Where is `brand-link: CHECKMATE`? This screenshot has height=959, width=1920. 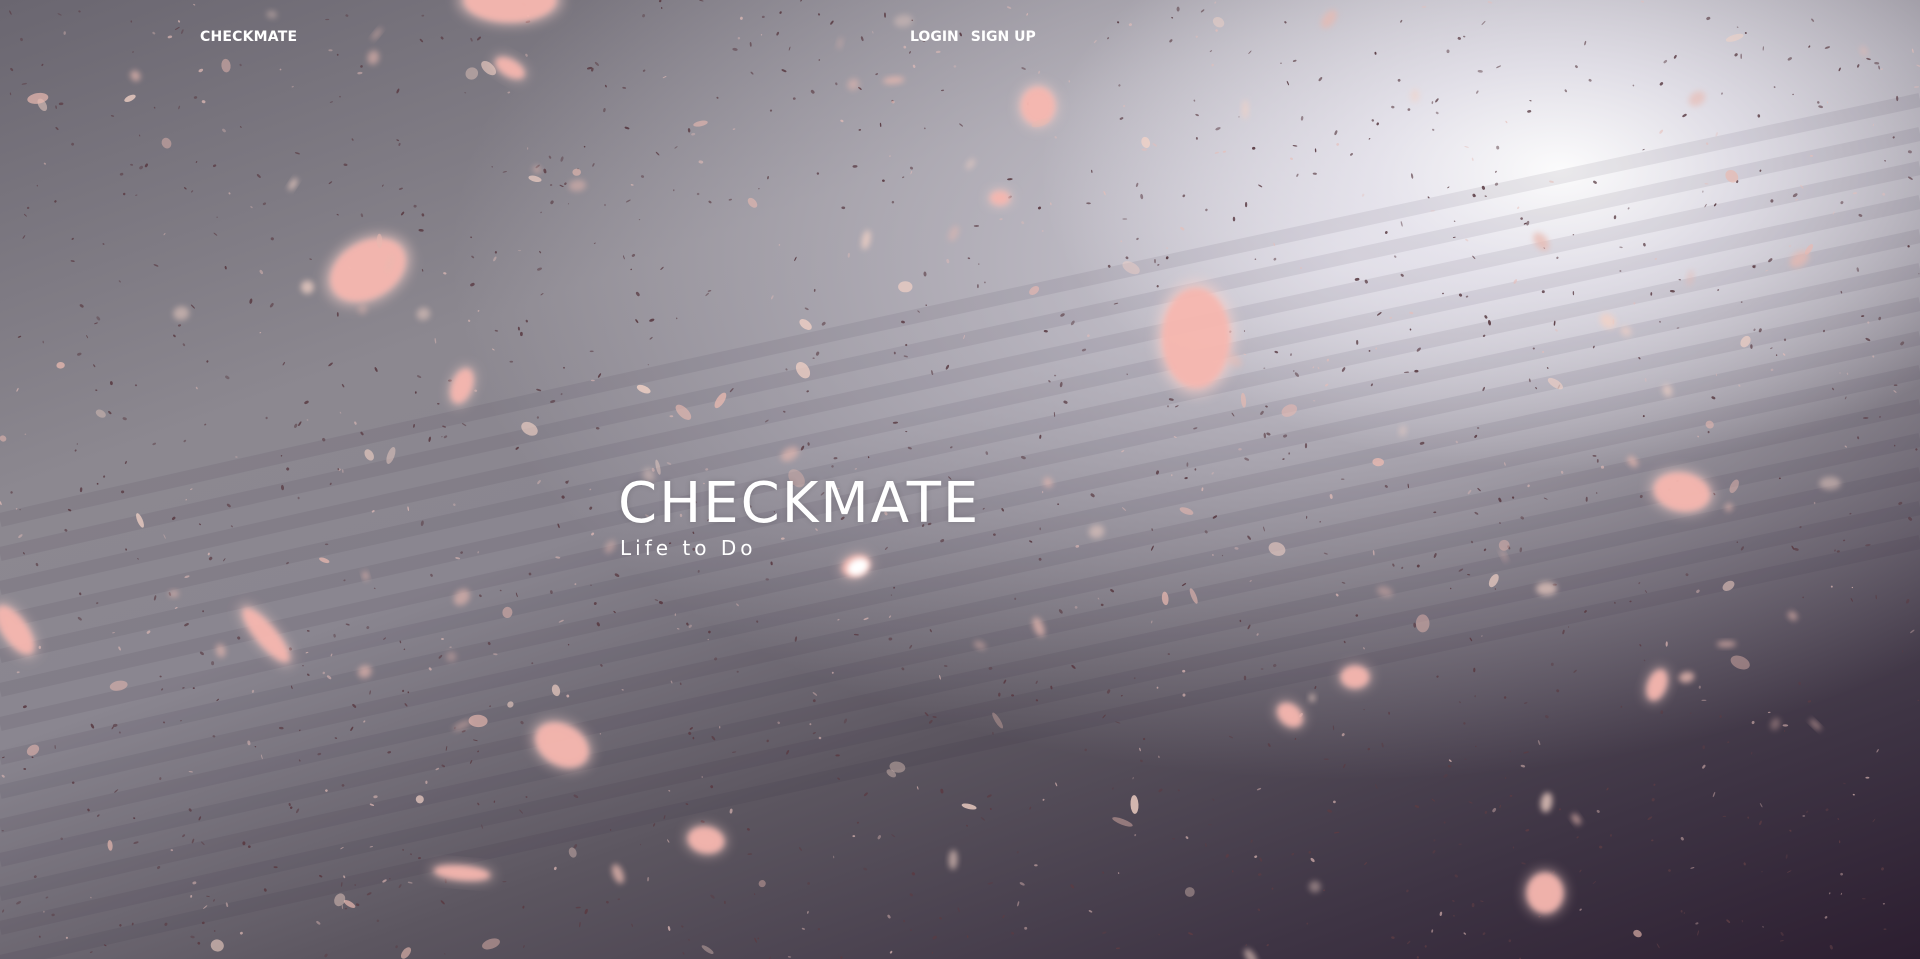 brand-link: CHECKMATE is located at coordinates (248, 37).